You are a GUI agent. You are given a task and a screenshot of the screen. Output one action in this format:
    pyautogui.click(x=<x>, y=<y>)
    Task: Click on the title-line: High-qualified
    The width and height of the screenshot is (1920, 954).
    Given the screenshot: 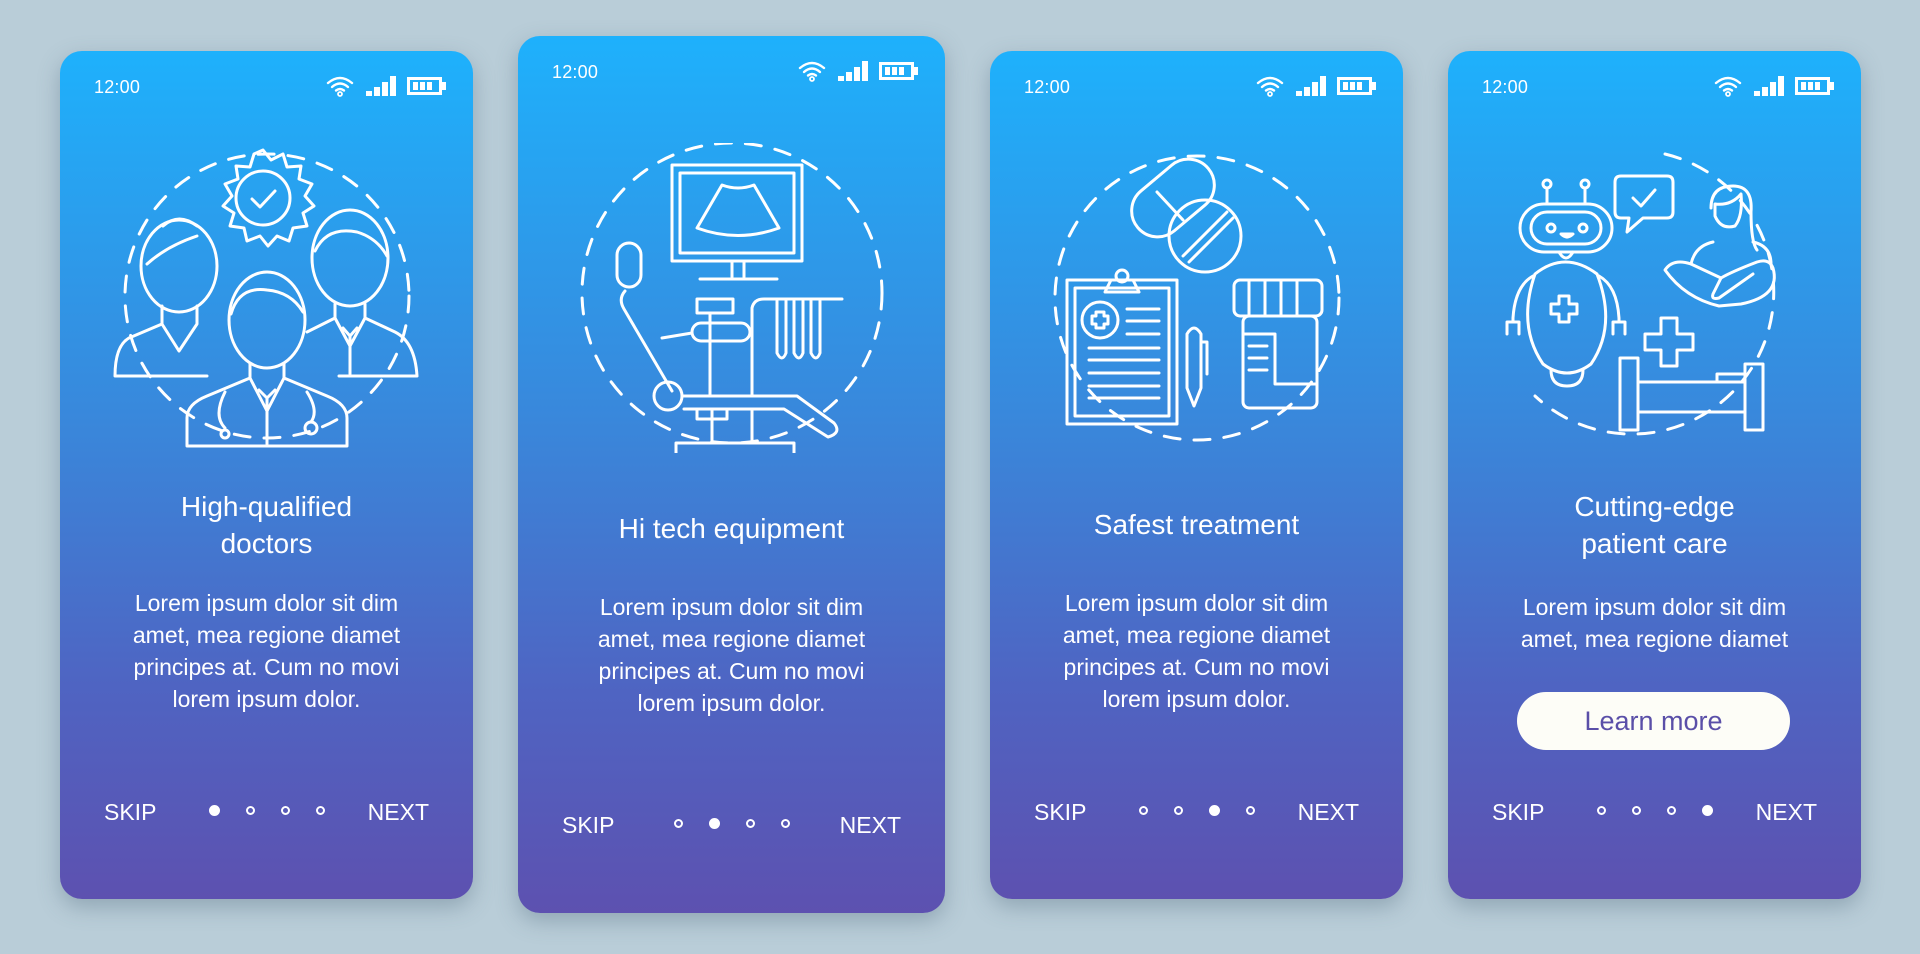 What is the action you would take?
    pyautogui.click(x=266, y=506)
    